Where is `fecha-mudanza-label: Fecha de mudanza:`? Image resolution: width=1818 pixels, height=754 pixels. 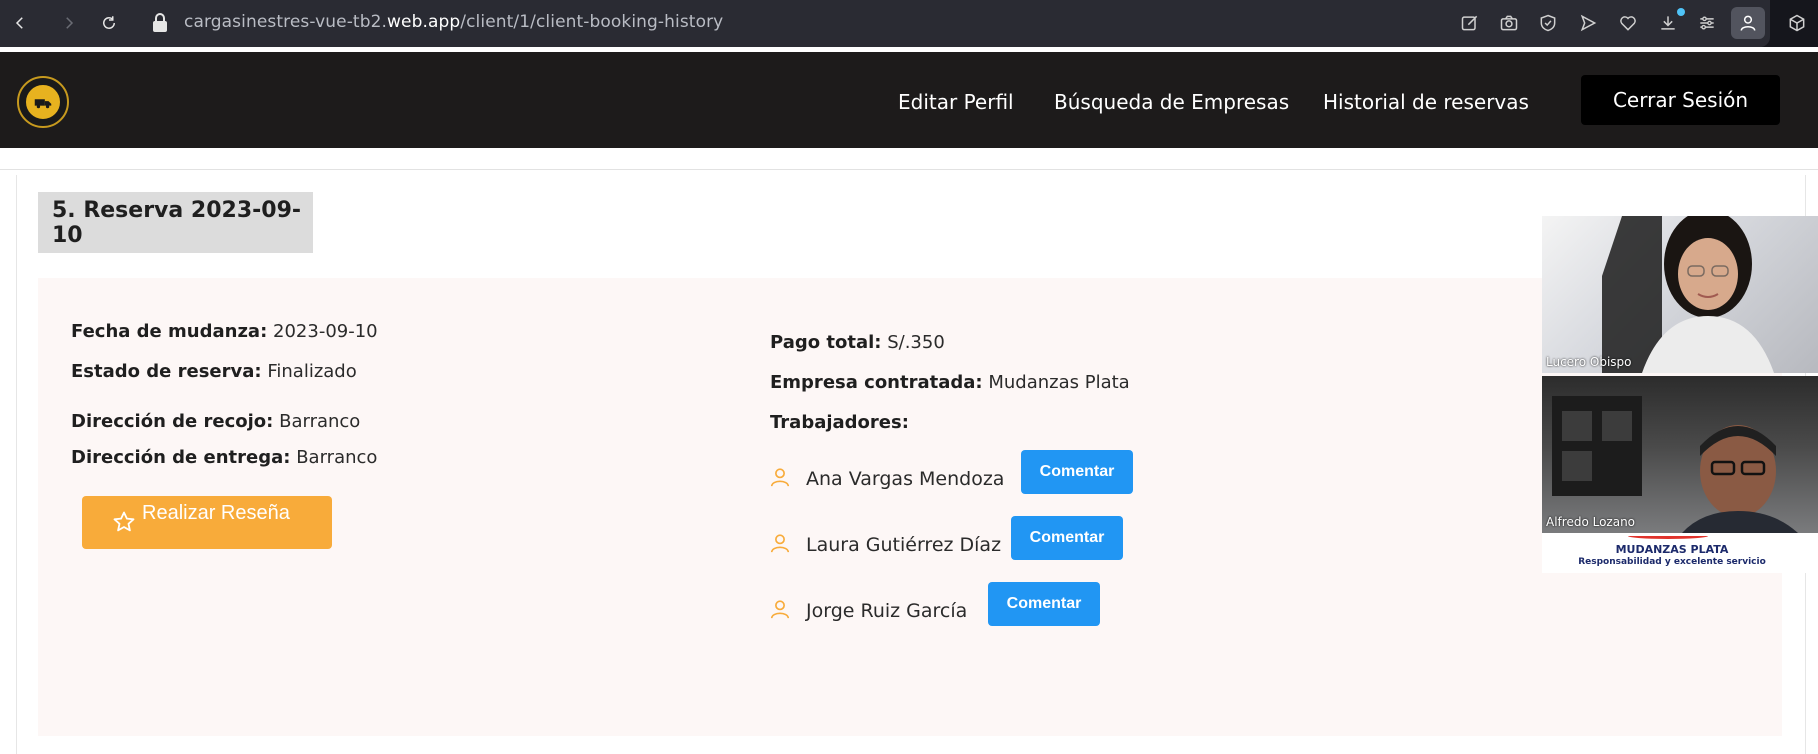 fecha-mudanza-label: Fecha de mudanza: is located at coordinates (169, 331).